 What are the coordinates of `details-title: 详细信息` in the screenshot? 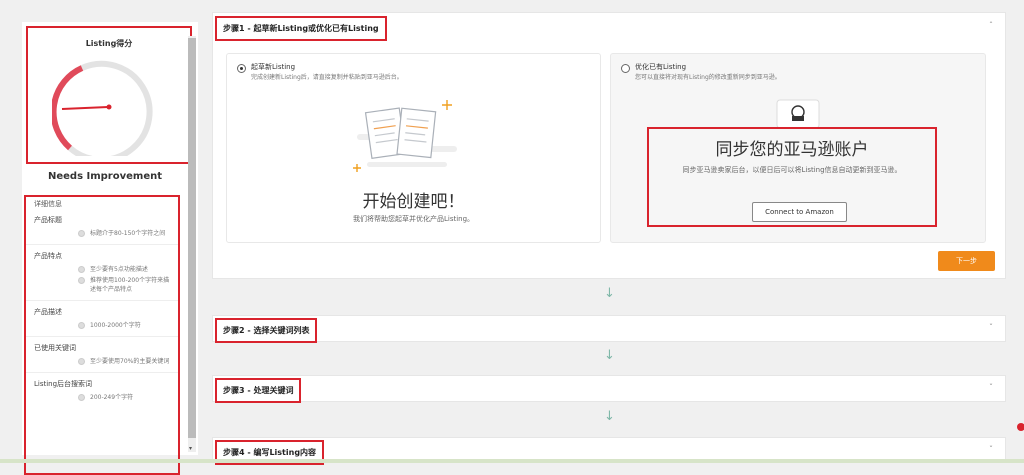 It's located at (48, 204).